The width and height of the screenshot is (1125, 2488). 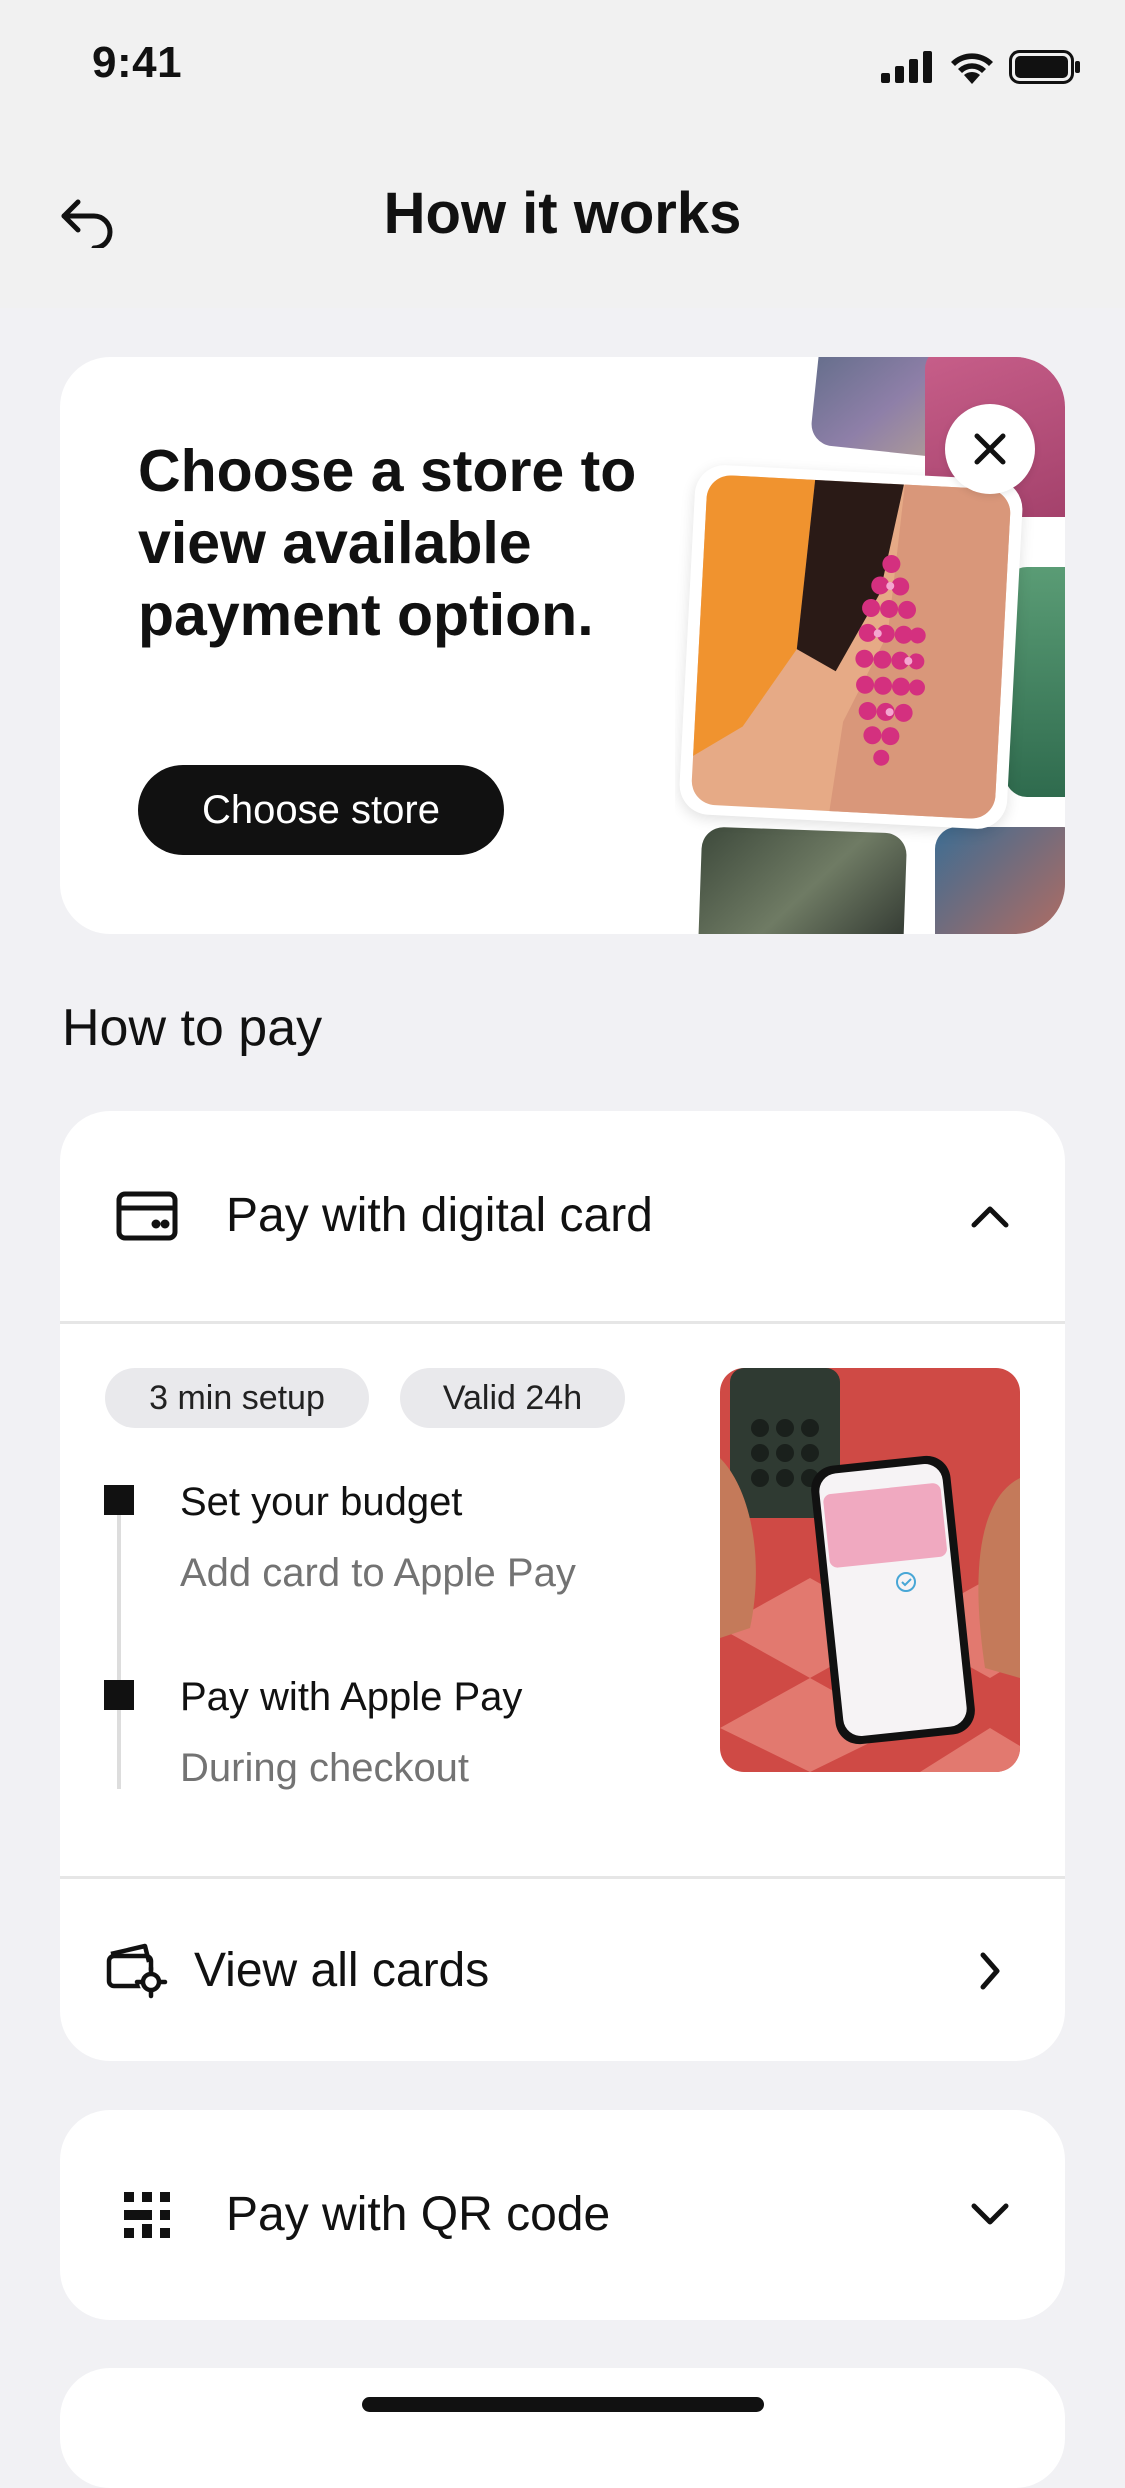 I want to click on qr-code-label: Pay with QR code, so click(x=418, y=2214).